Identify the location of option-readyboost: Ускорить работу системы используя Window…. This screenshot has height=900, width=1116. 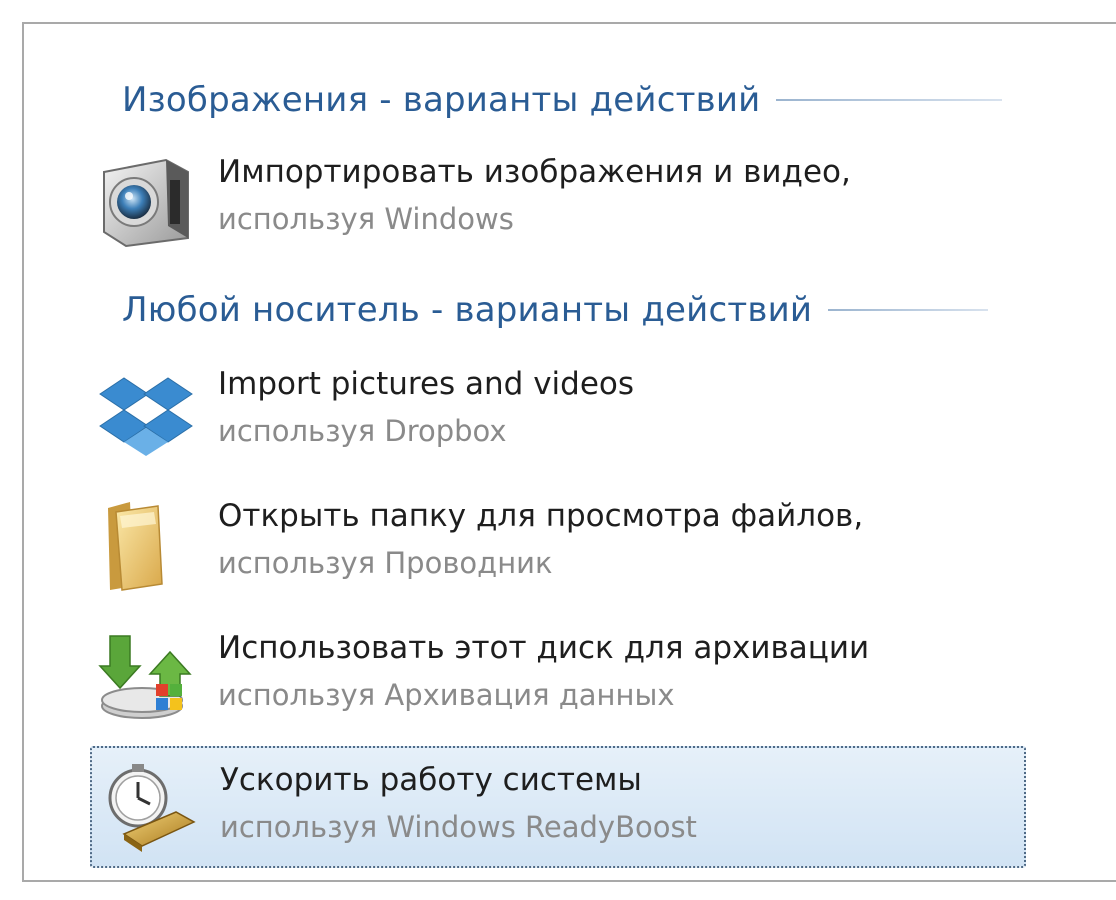
(558, 807).